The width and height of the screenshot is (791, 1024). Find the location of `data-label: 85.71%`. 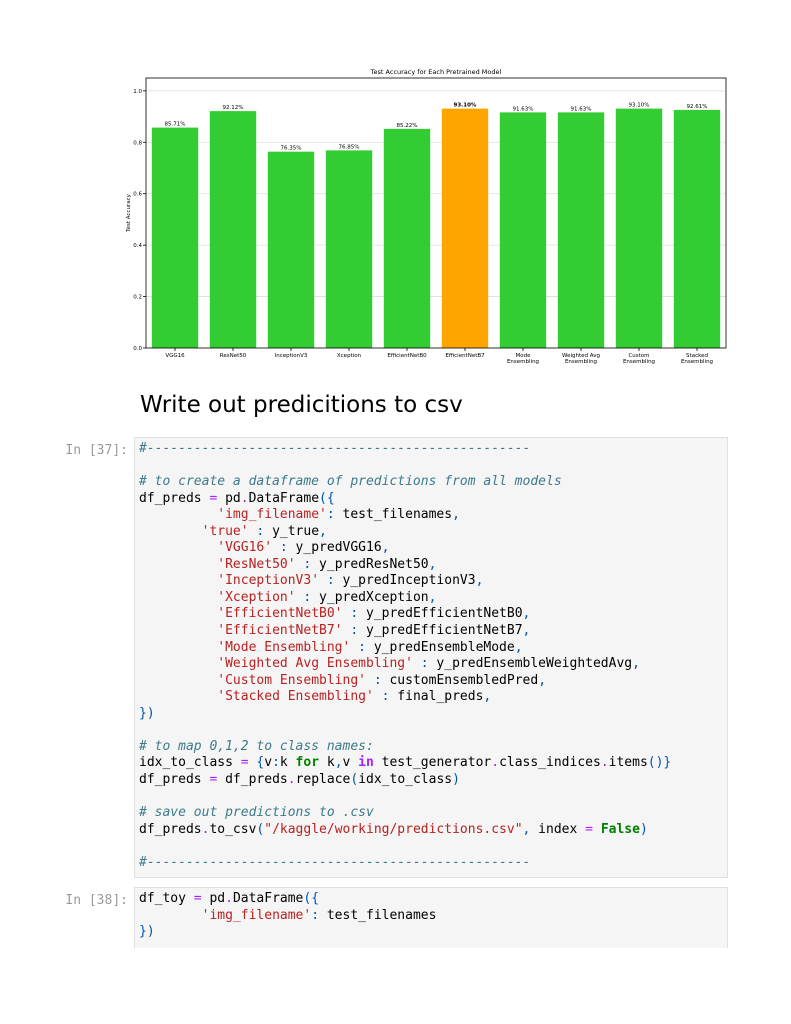

data-label: 85.71% is located at coordinates (175, 125).